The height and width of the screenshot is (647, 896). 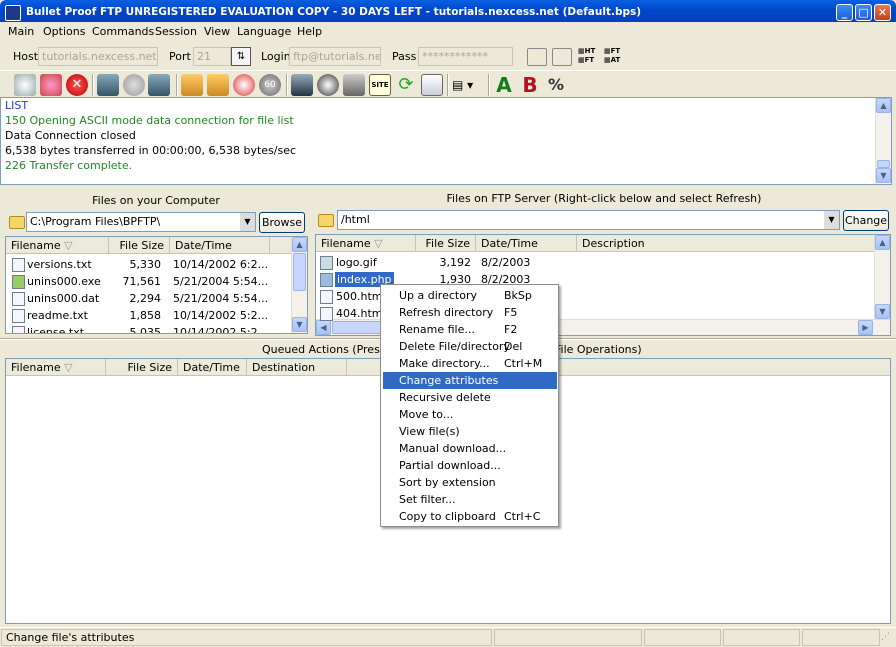 I want to click on pass-field: ************, so click(x=465, y=56).